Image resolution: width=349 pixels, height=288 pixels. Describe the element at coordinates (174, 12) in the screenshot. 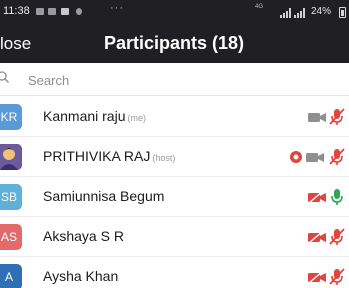

I see `status-bar: 11:38 ··· 4G 24%` at that location.